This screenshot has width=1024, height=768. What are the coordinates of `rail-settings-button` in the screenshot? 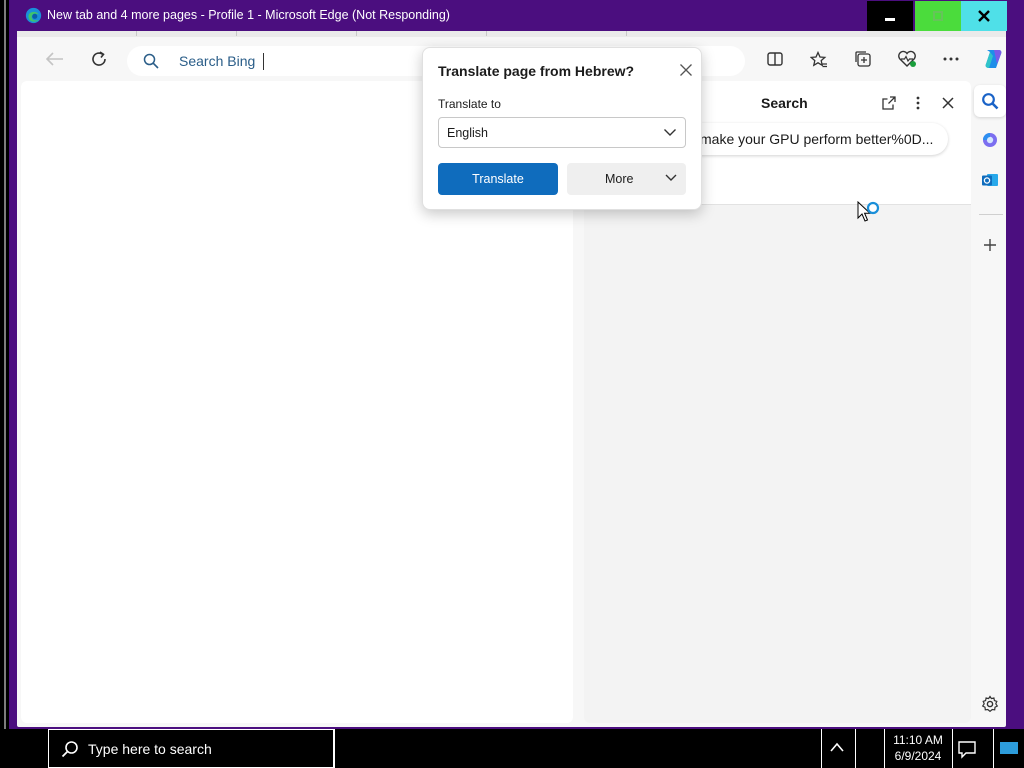 It's located at (990, 704).